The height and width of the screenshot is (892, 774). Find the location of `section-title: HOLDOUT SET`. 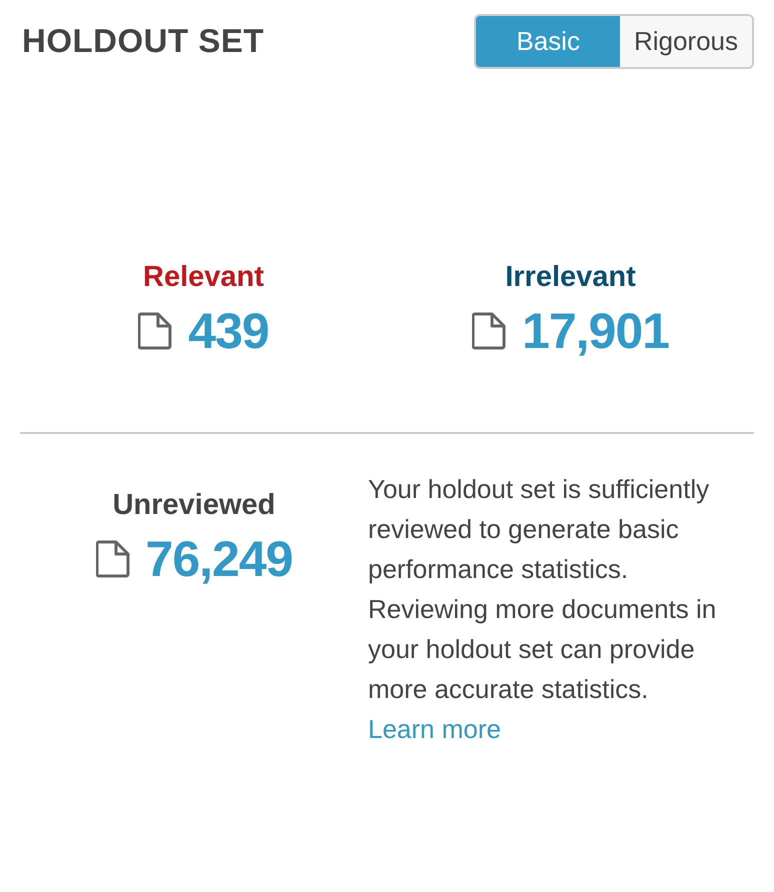

section-title: HOLDOUT SET is located at coordinates (143, 41).